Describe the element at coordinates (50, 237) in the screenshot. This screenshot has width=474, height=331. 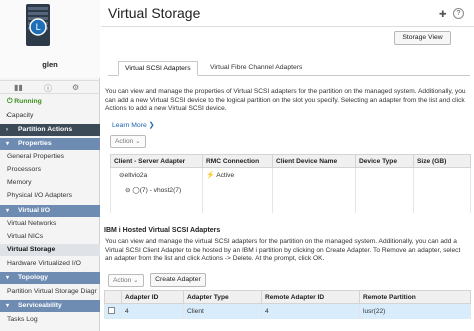
I see `sidebar-item-virtual-nics: Virtual NICs` at that location.